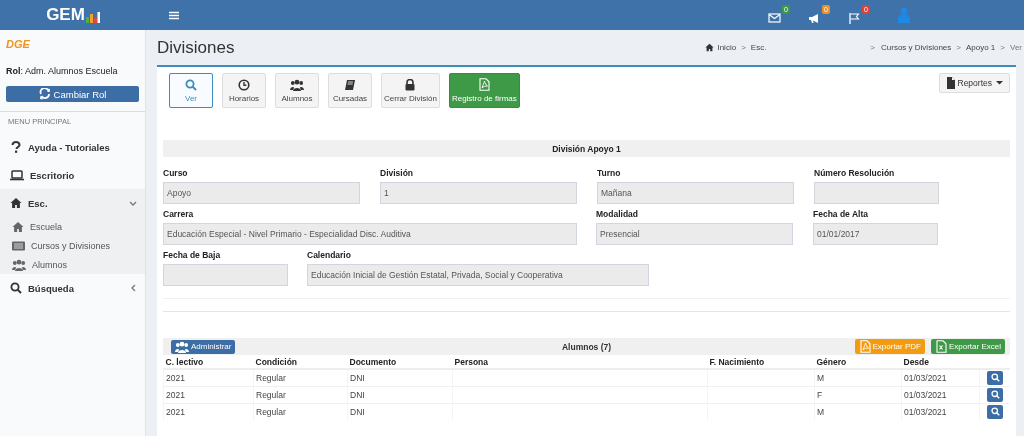 Image resolution: width=1024 pixels, height=436 pixels. I want to click on flag-icon, so click(854, 17).